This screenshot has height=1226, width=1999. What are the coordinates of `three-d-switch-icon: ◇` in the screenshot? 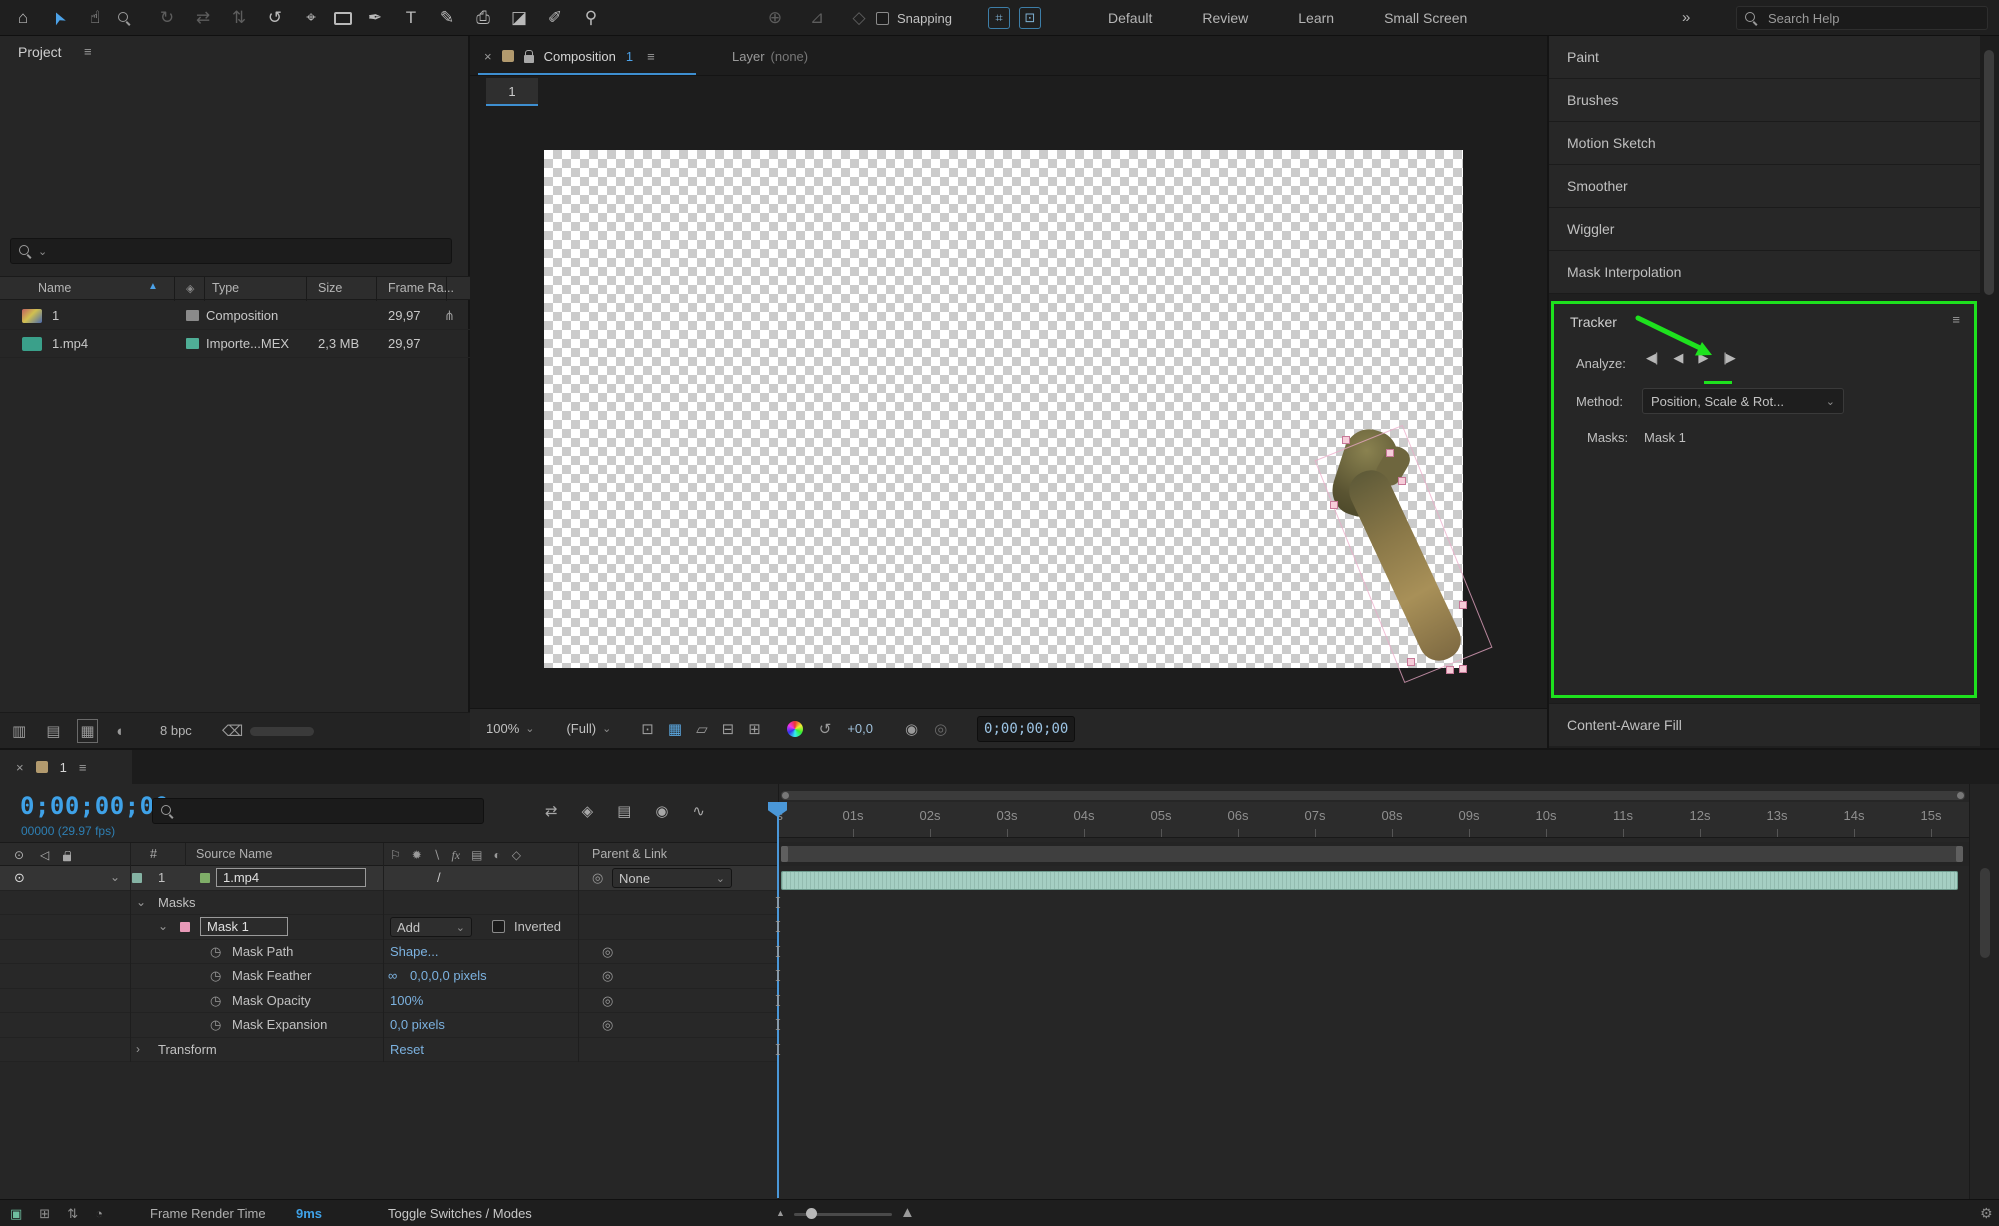 It's located at (516, 855).